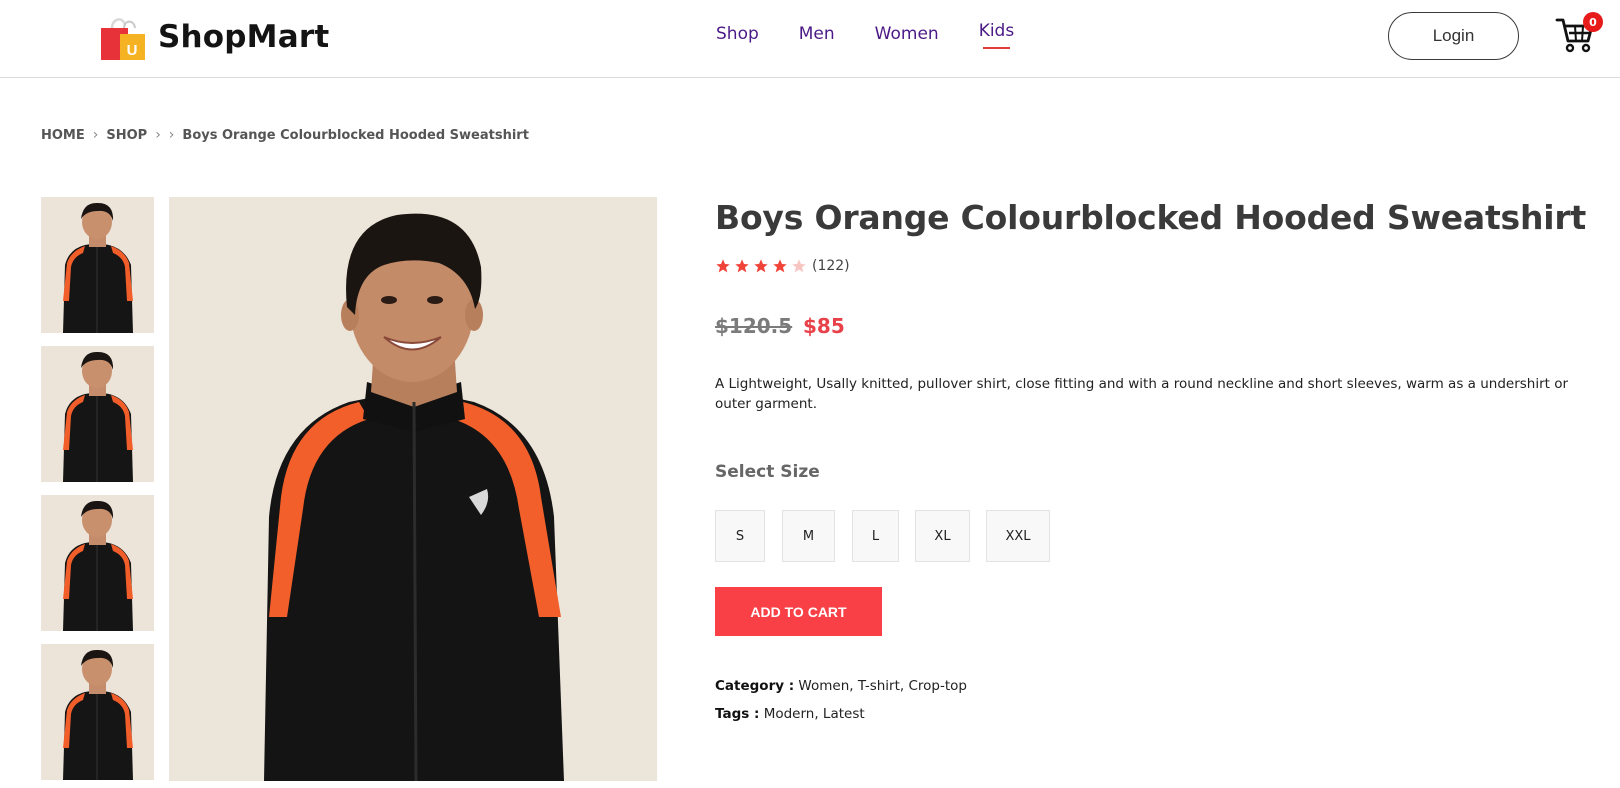 The image size is (1620, 788). I want to click on nav-item-shop: Shop, so click(737, 34).